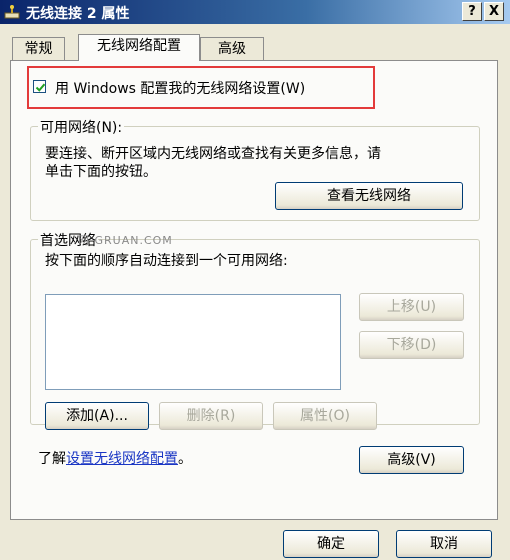  I want to click on title-bar: 无线连接 2 属性 ? X, so click(255, 12).